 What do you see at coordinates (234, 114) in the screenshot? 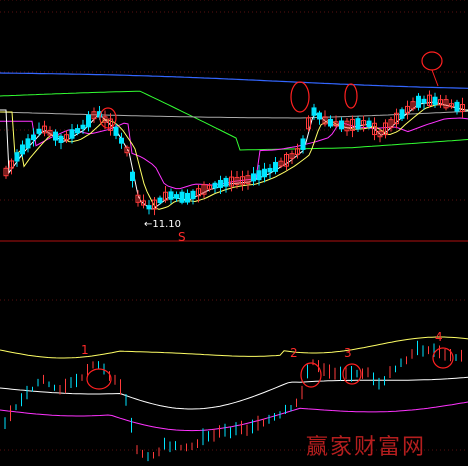
I see `ma-line-grey` at bounding box center [234, 114].